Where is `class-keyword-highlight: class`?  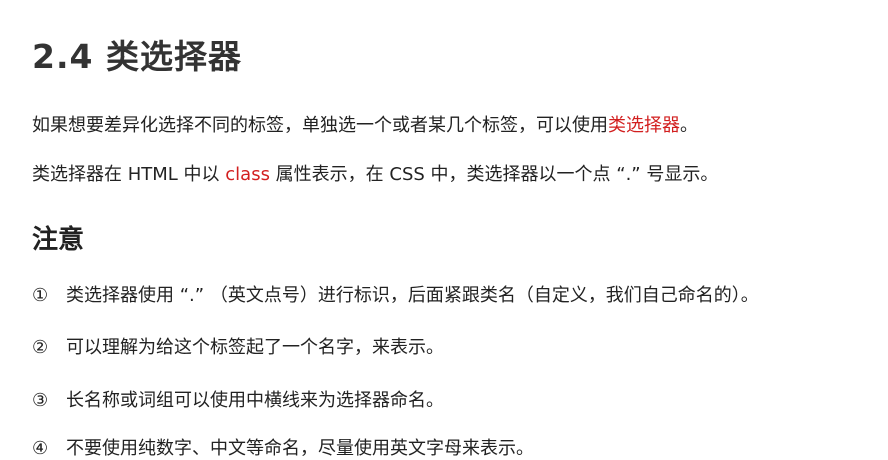
class-keyword-highlight: class is located at coordinates (247, 174).